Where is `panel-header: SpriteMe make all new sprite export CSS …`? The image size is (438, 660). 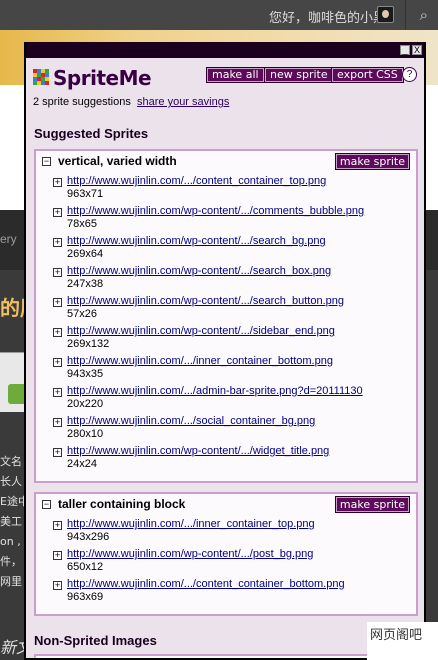 panel-header: SpriteMe make all new sprite export CSS … is located at coordinates (225, 99).